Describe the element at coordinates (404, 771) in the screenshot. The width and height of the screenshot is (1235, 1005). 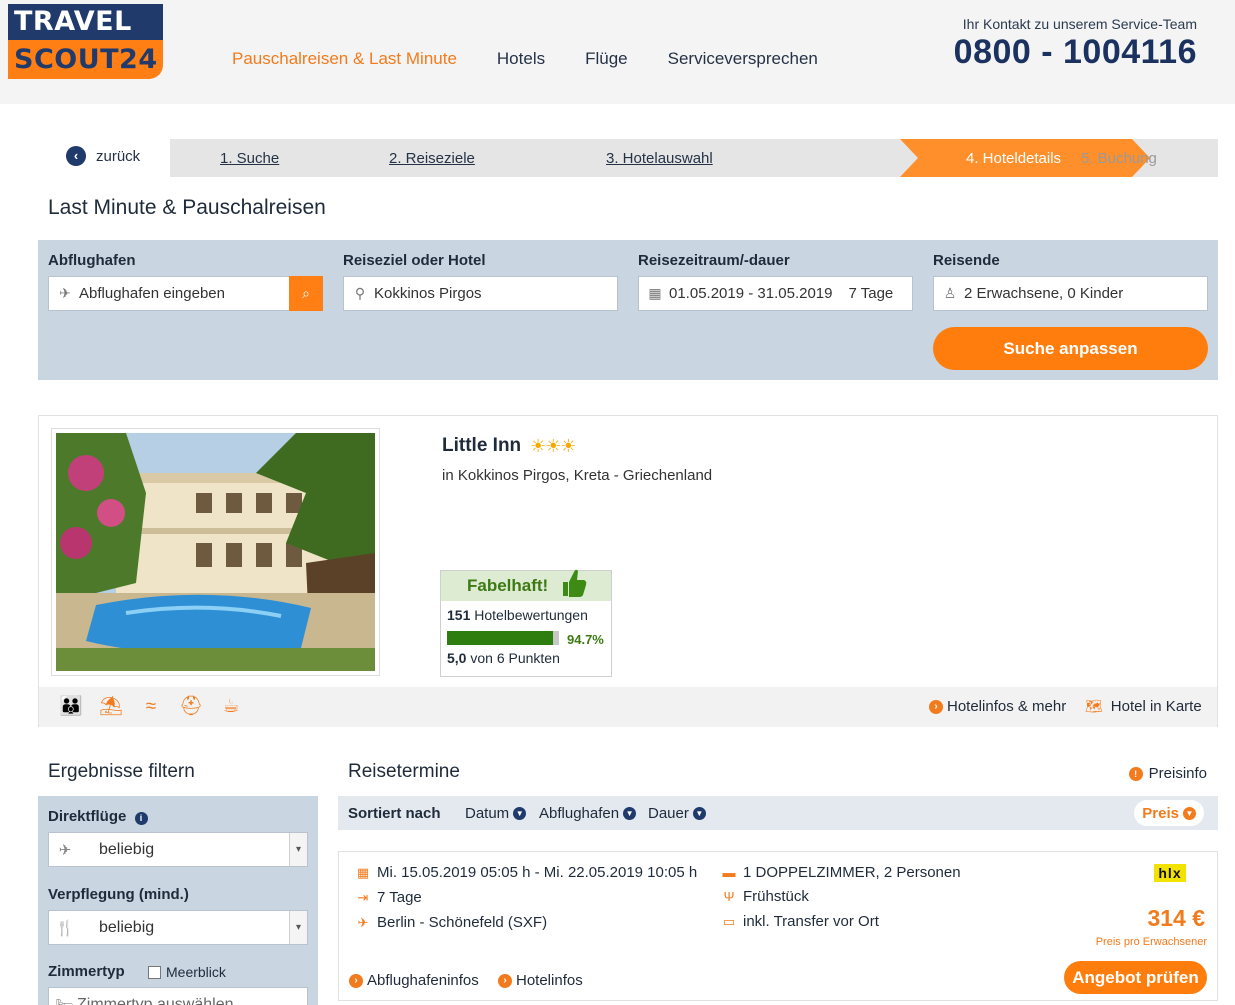
I see `results-title: Reisetermine` at that location.